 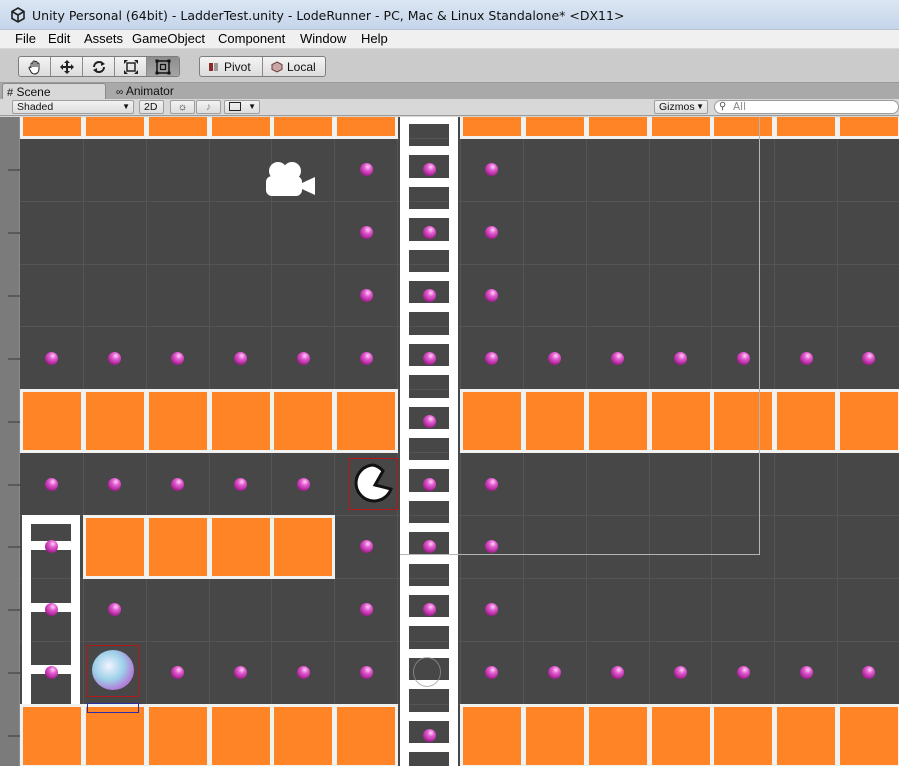 I want to click on move-icon, so click(x=66, y=66).